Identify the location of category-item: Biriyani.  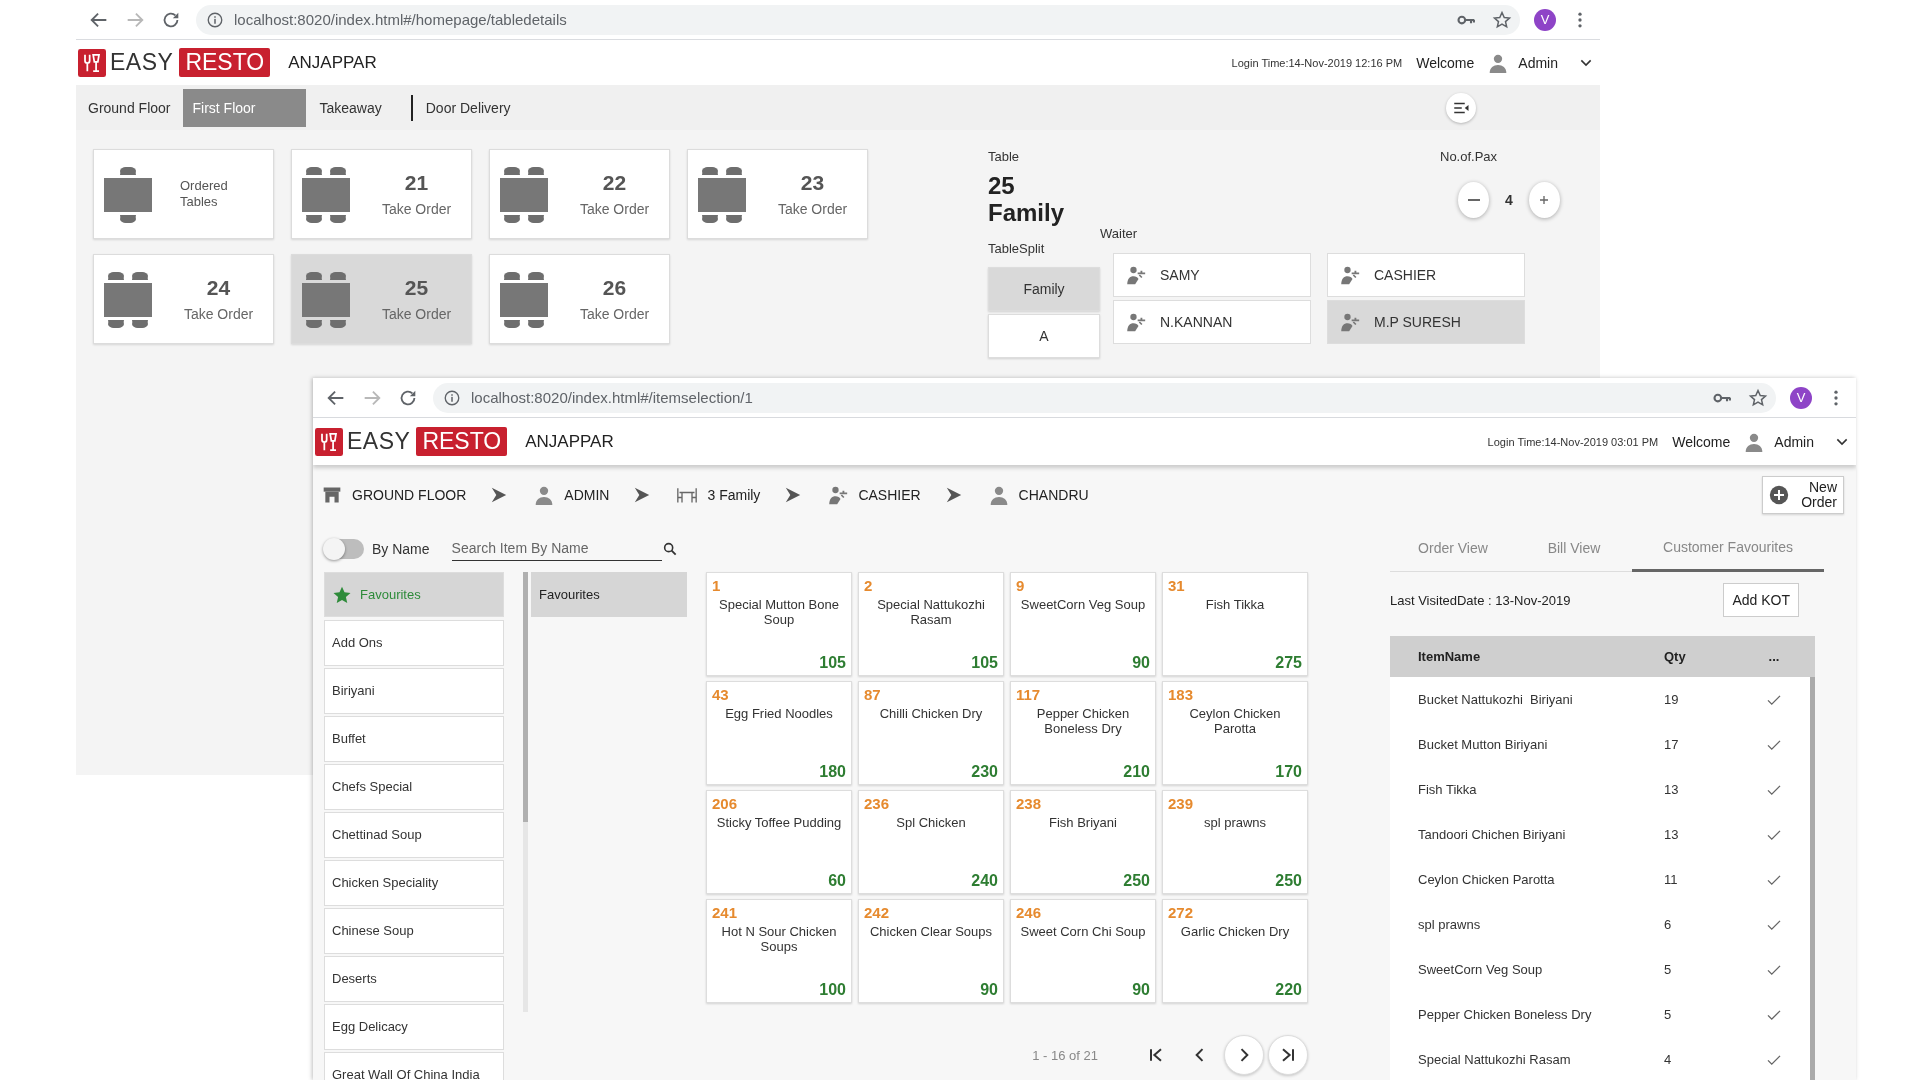
(414, 691).